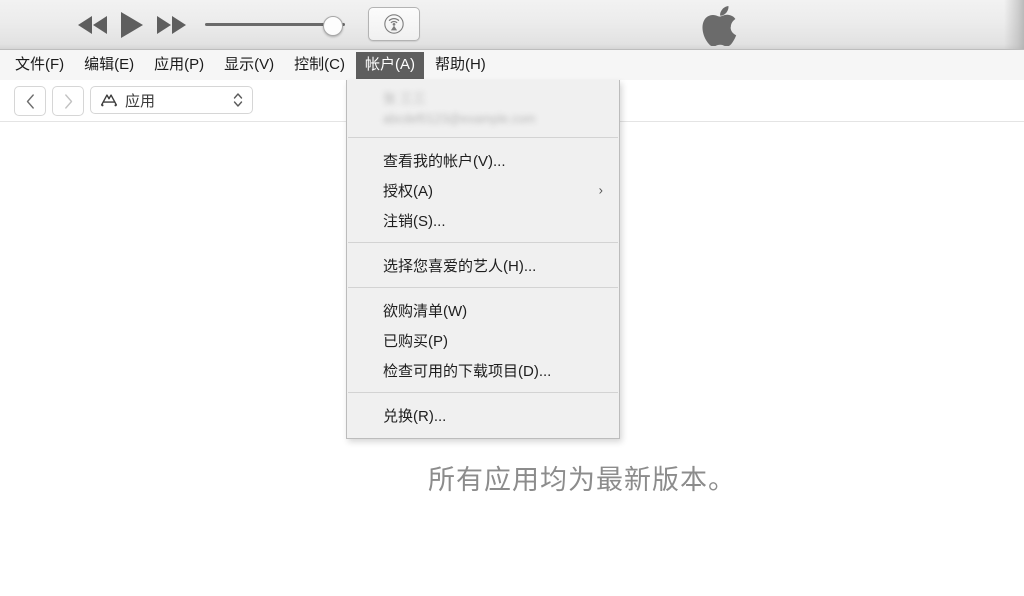 The width and height of the screenshot is (1024, 596). Describe the element at coordinates (404, 98) in the screenshot. I see `account-name-redacted: 张 三三` at that location.